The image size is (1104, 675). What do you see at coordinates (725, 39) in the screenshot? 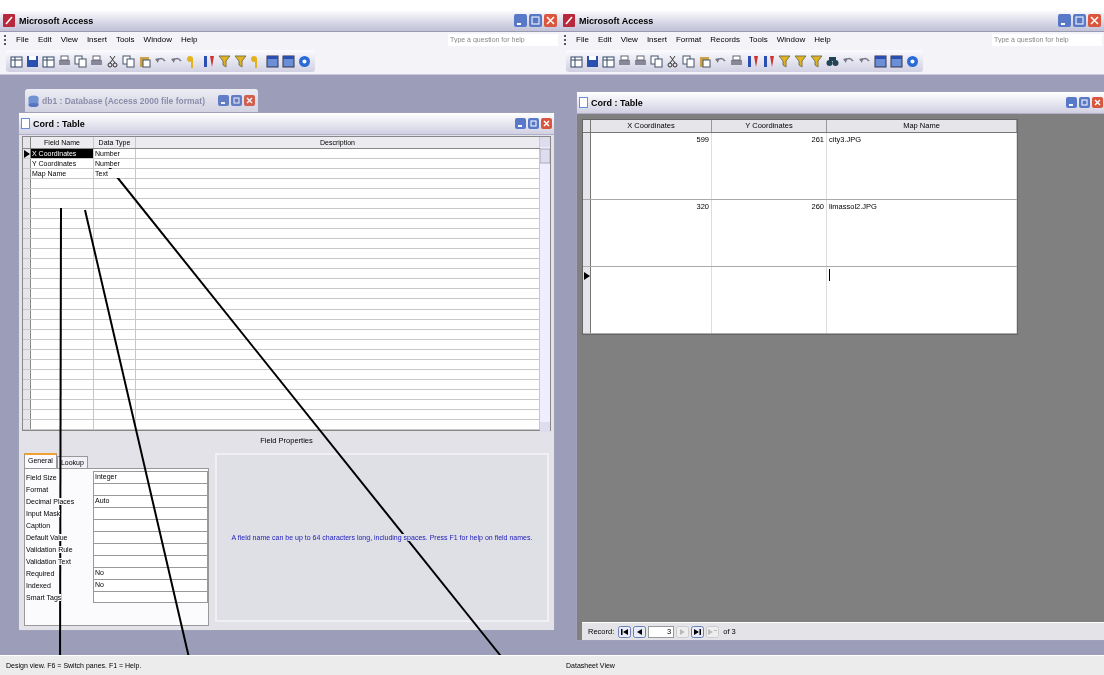
I see `menu-item: Records` at bounding box center [725, 39].